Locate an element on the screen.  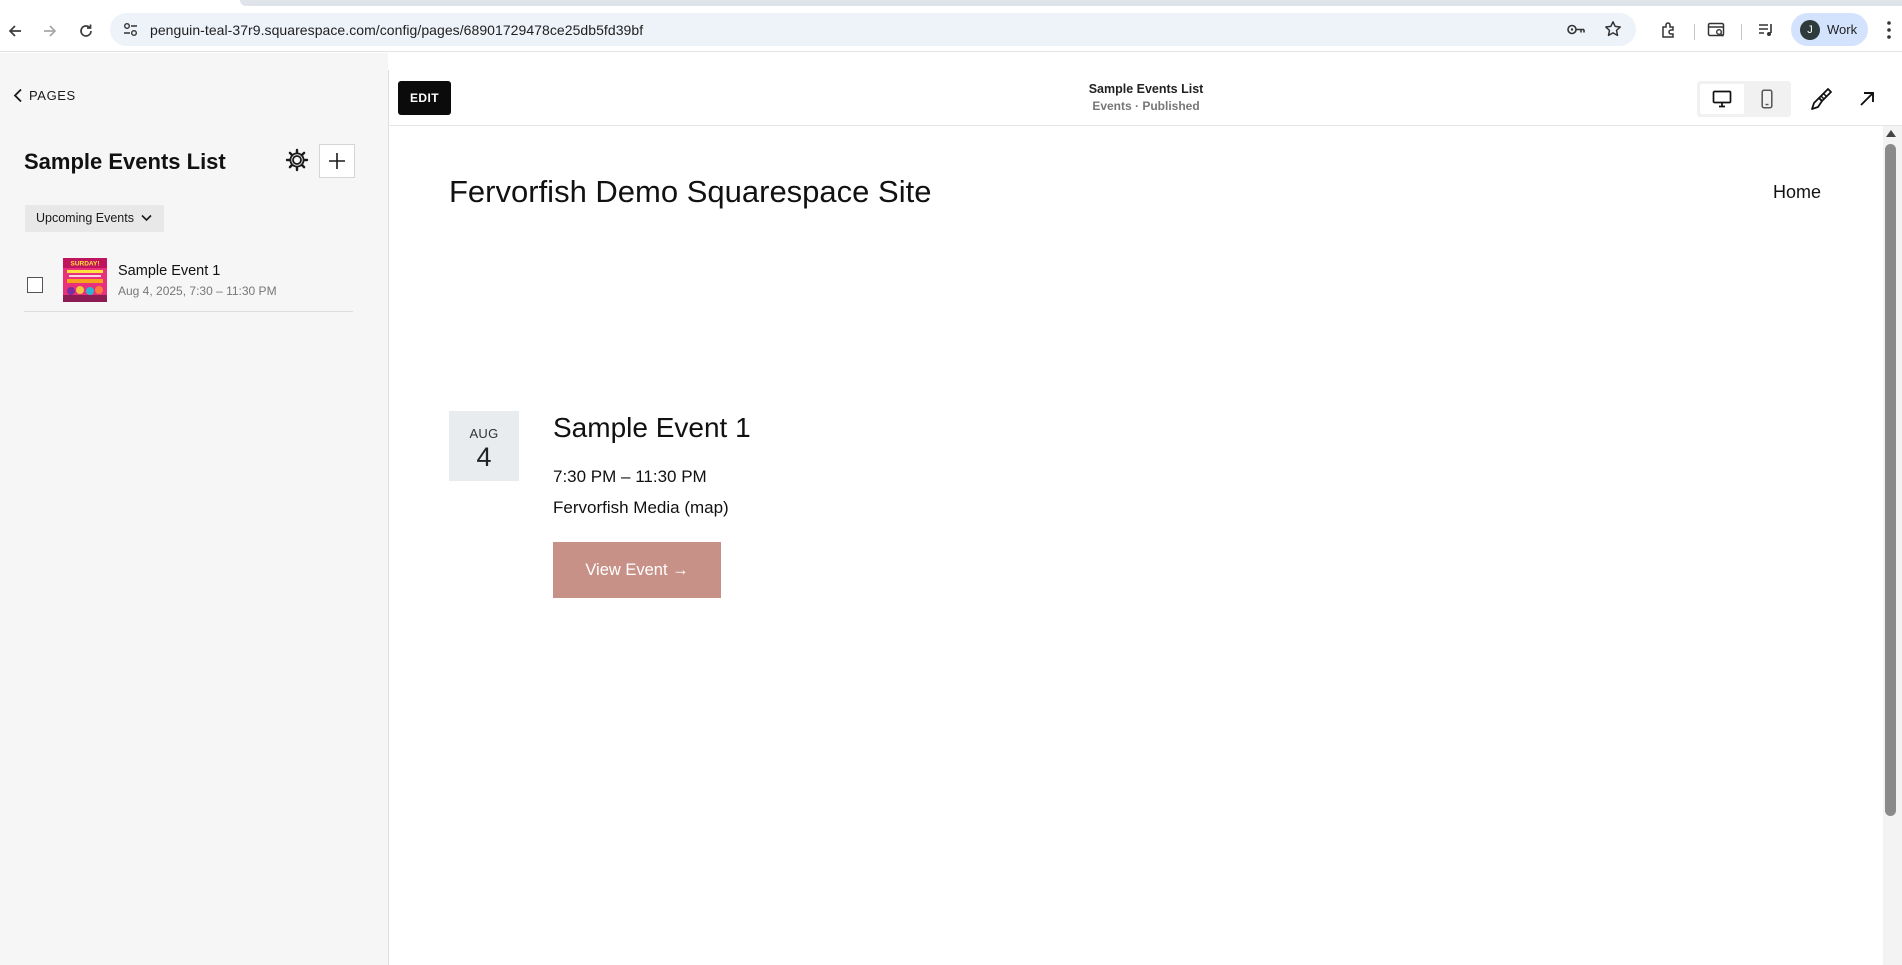
forward-button is located at coordinates (50, 31).